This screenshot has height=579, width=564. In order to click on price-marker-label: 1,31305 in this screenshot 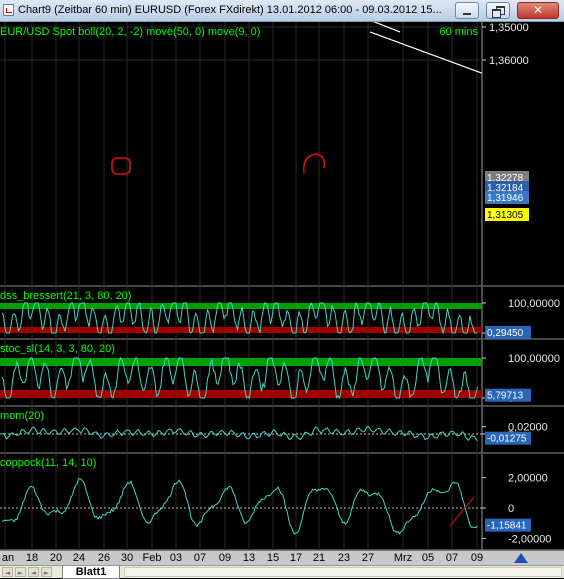, I will do `click(505, 215)`.